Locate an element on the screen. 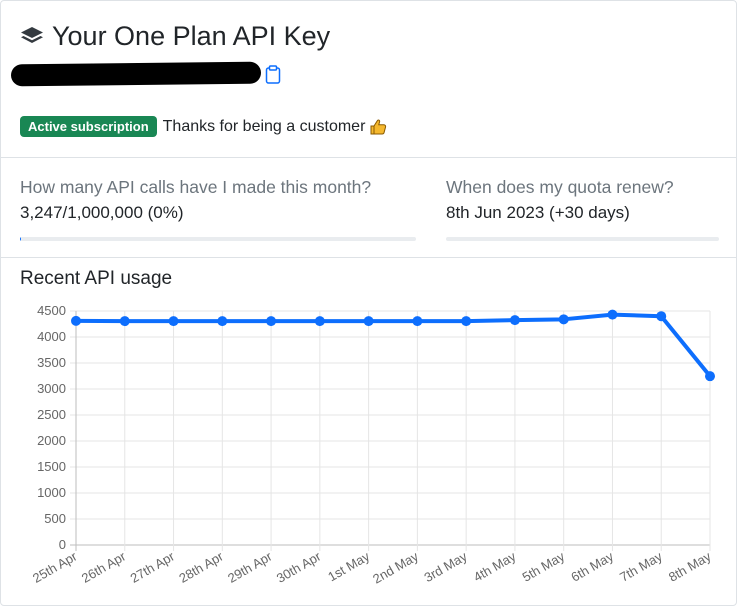  calls-progress-bar is located at coordinates (218, 239).